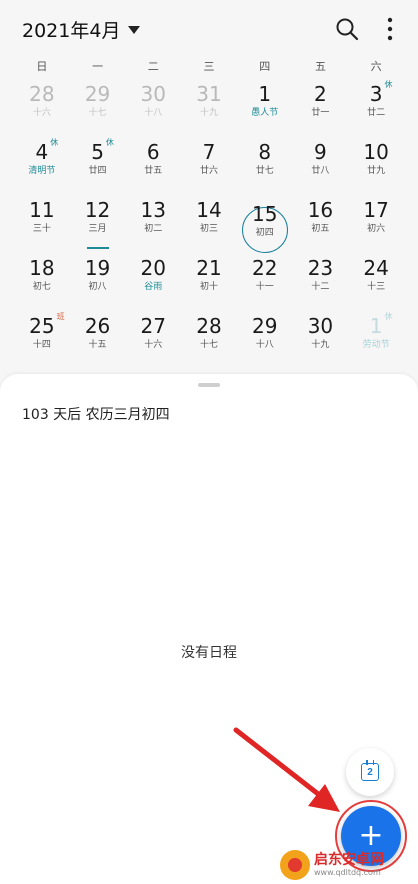 The height and width of the screenshot is (884, 418). I want to click on calendar-day: 9 廿八, so click(321, 167).